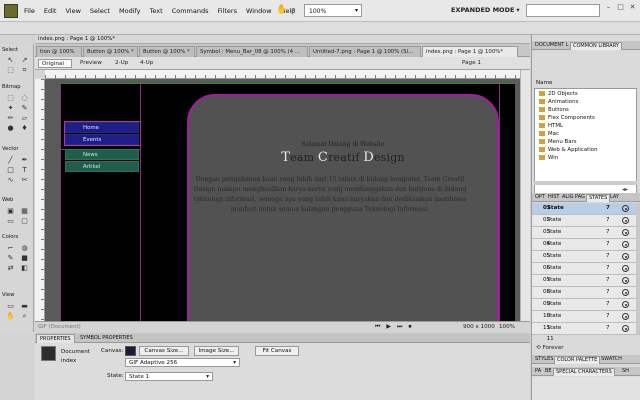  Describe the element at coordinates (584, 224) in the screenshot. I see `state-row: 02 State 2 7` at that location.